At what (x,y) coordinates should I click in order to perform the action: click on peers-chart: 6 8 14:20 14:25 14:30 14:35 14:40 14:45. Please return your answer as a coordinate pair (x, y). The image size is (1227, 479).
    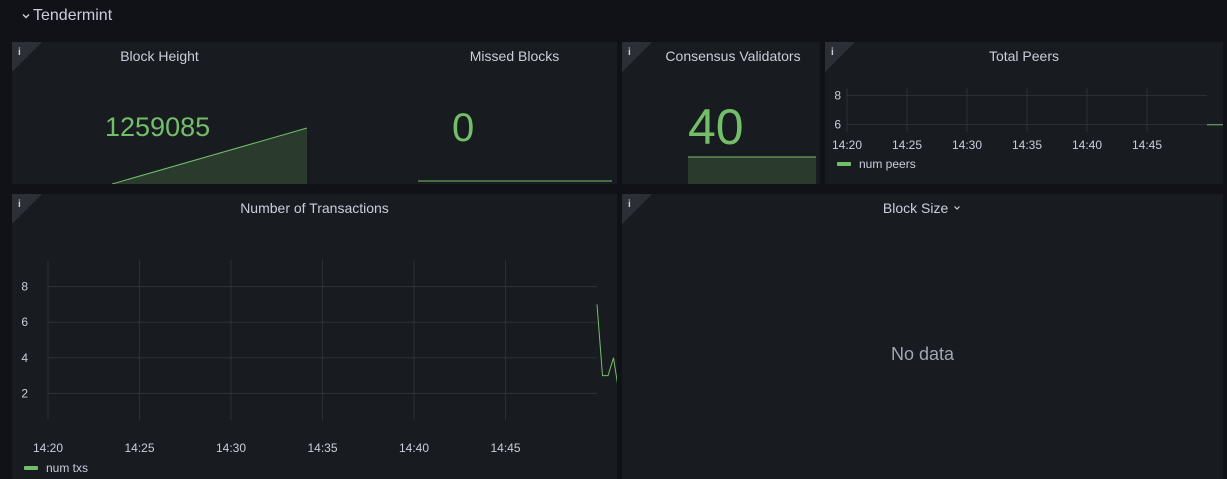
    Looking at the image, I should click on (1027, 120).